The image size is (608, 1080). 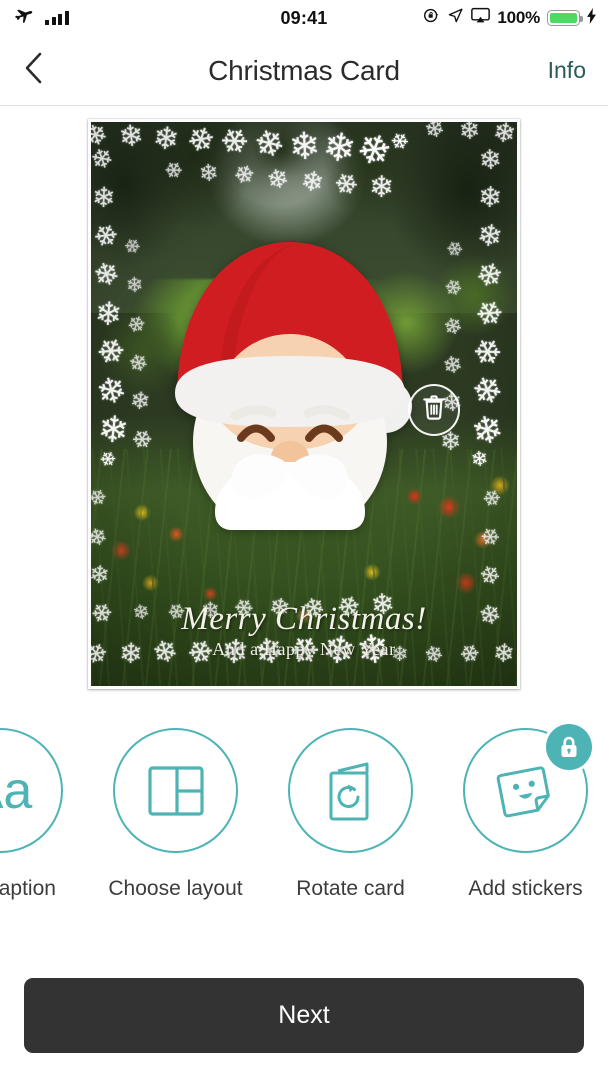 What do you see at coordinates (518, 17) in the screenshot?
I see `battery-percent-label: 100%` at bounding box center [518, 17].